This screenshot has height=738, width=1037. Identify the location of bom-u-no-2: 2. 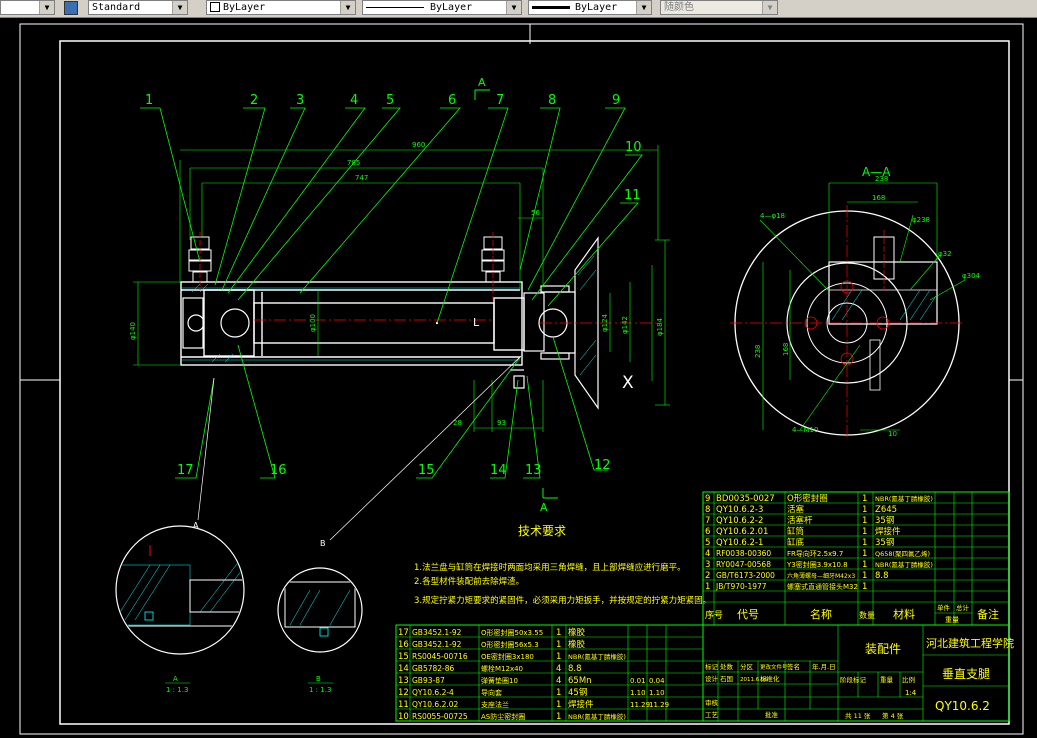
(707, 576).